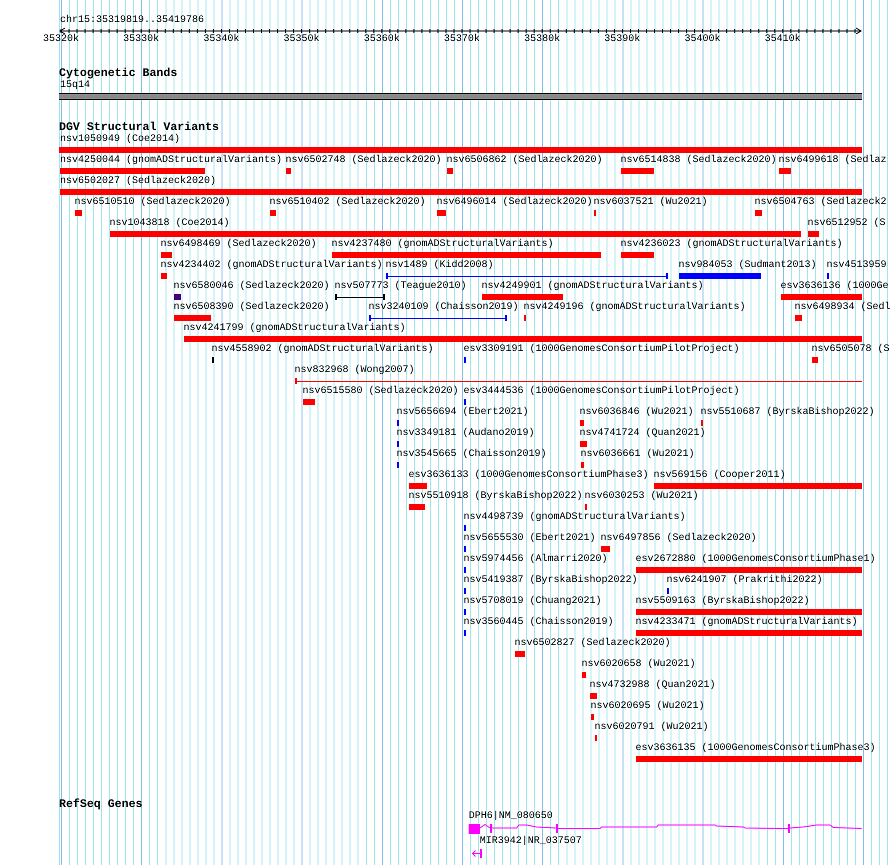  What do you see at coordinates (60, 40) in the screenshot?
I see `ruler-tick-label: 35320k` at bounding box center [60, 40].